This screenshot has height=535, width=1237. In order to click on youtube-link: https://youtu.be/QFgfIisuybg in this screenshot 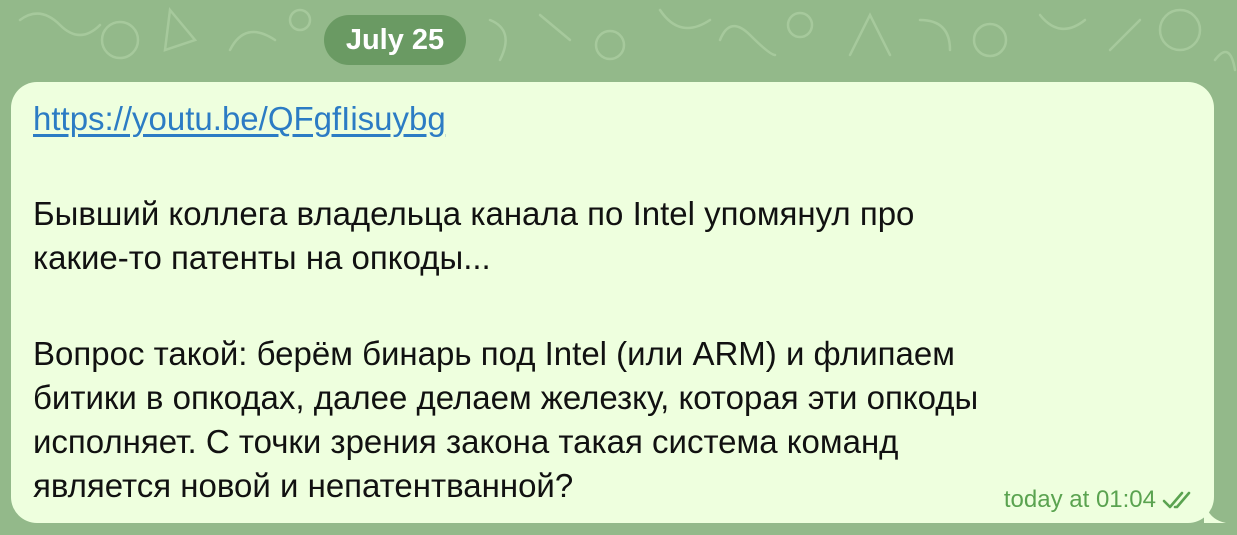, I will do `click(239, 119)`.